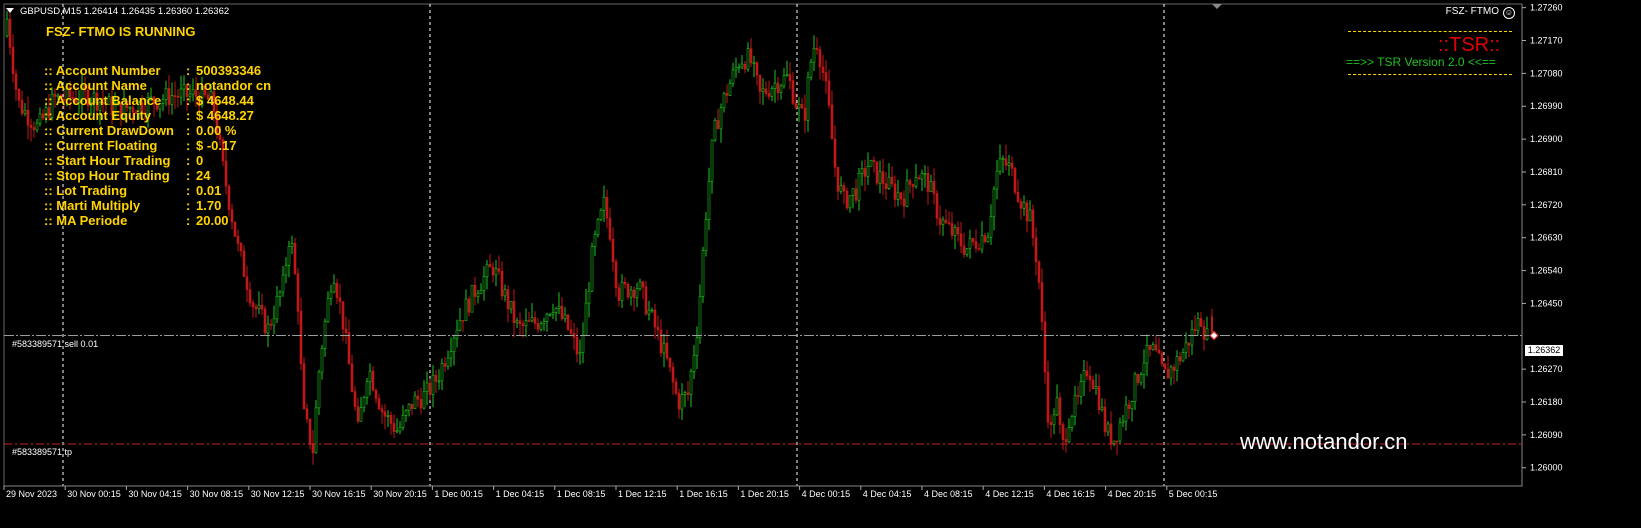 Image resolution: width=1641 pixels, height=528 pixels. What do you see at coordinates (1324, 441) in the screenshot?
I see `watermark-text: www.notandor.cn` at bounding box center [1324, 441].